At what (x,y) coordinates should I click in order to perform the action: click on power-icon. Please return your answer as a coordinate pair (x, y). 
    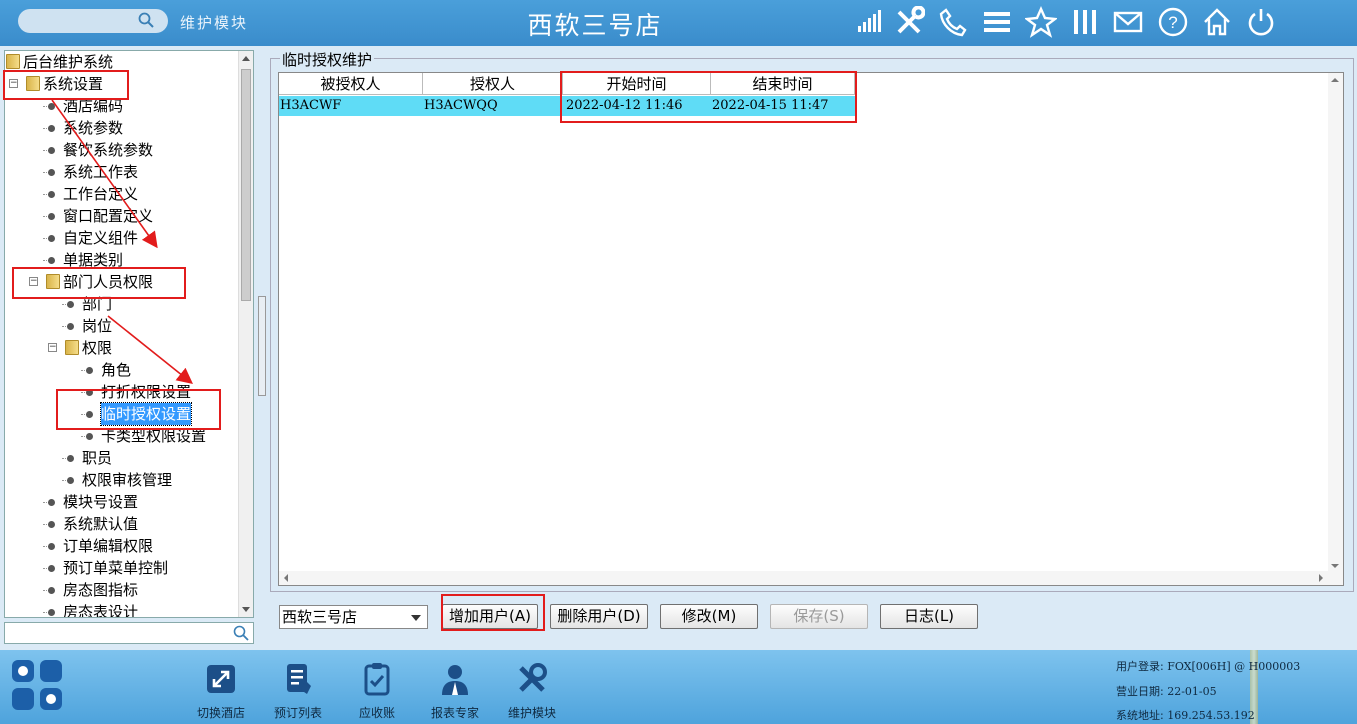
    Looking at the image, I should click on (1261, 22).